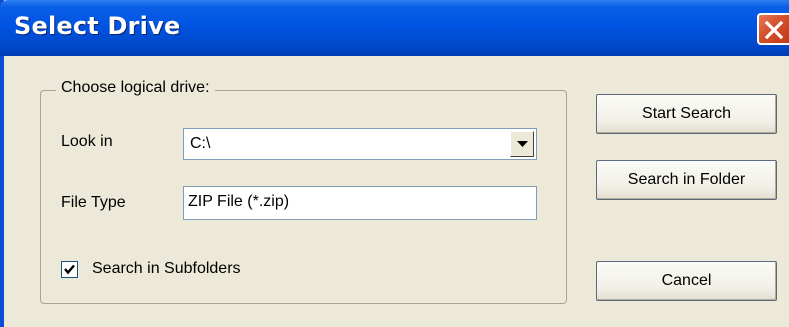 The height and width of the screenshot is (327, 789). I want to click on search-in-folder-label: Search in Folder, so click(686, 179).